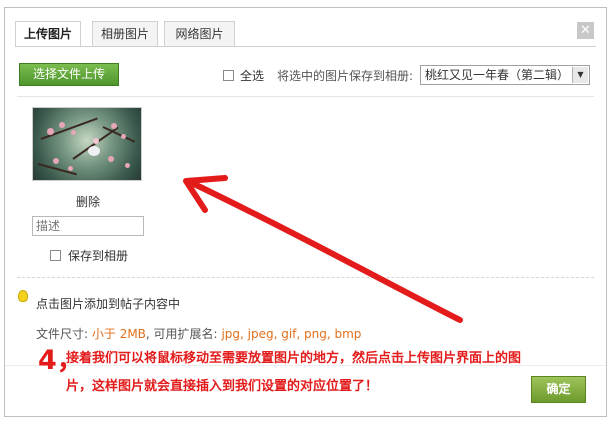 The image size is (613, 426). Describe the element at coordinates (305, 277) in the screenshot. I see `section-divider` at that location.